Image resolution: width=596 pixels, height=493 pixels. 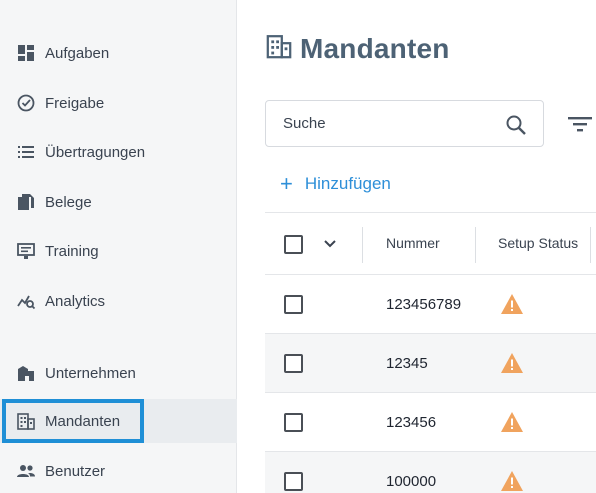 What do you see at coordinates (118, 53) in the screenshot?
I see `sidebar-item-aufgaben: Aufgaben` at bounding box center [118, 53].